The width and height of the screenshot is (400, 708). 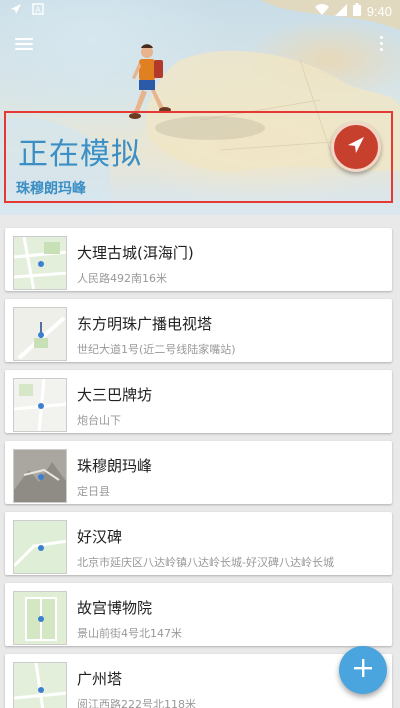 I want to click on place-name: 故宫博物院, so click(x=115, y=608).